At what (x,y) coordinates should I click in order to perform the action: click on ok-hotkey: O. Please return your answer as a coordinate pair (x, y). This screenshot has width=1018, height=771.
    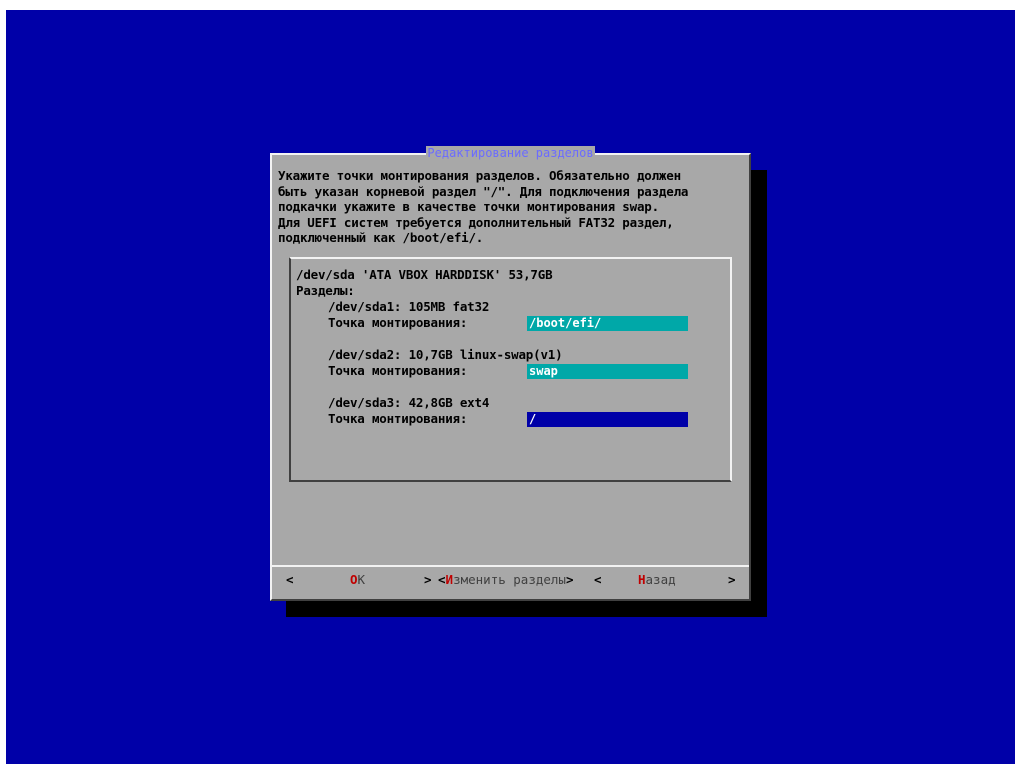
    Looking at the image, I should click on (354, 579).